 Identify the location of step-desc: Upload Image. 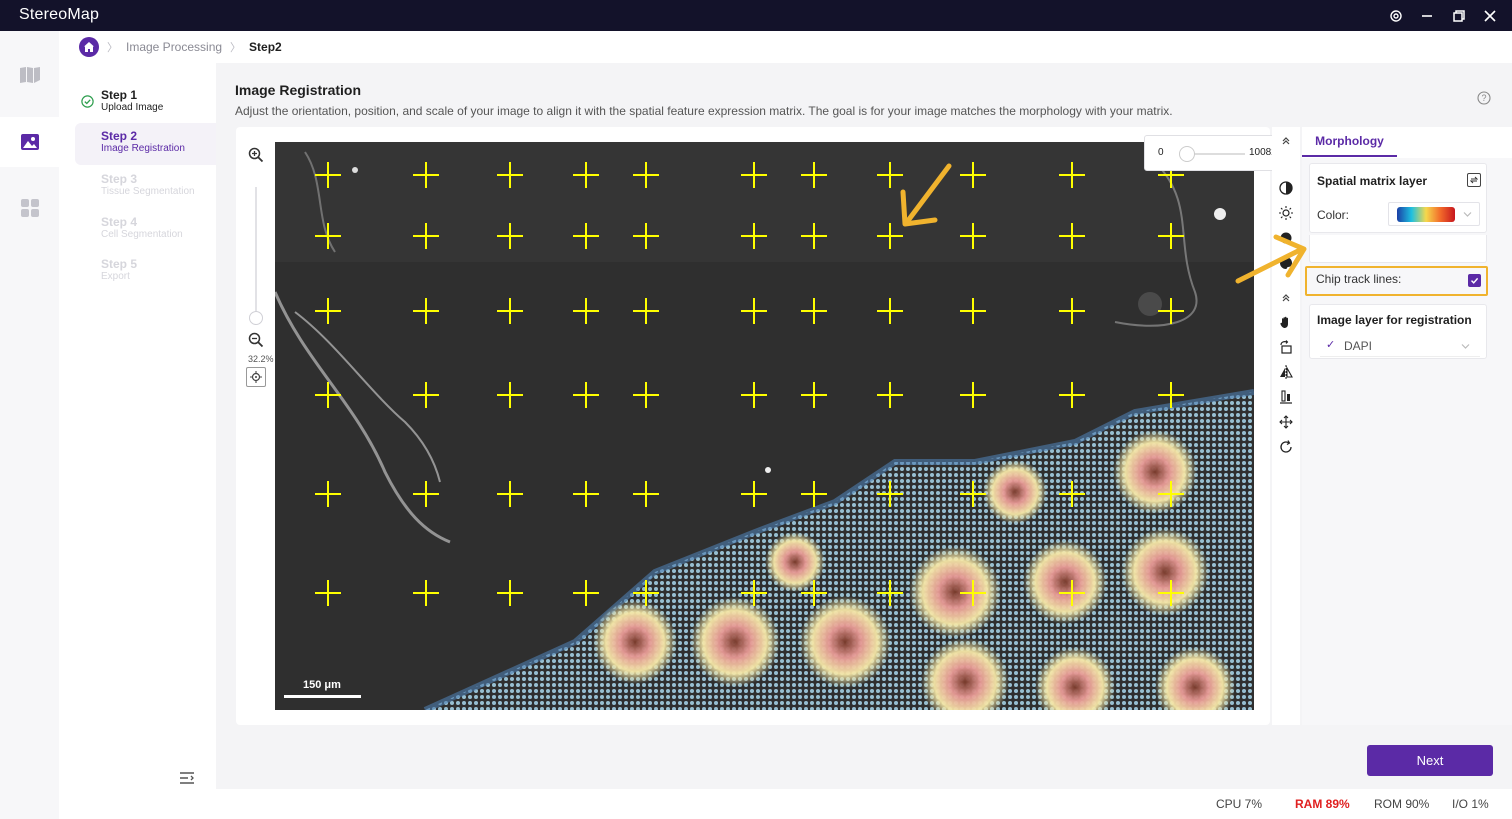
(132, 107).